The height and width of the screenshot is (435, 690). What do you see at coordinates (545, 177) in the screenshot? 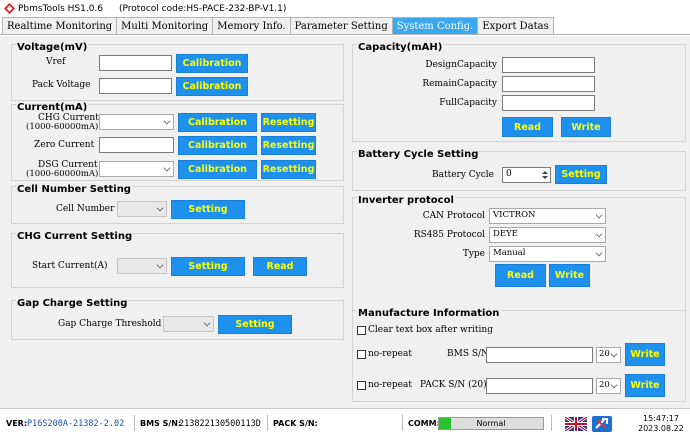
I see `spin-down-icon` at bounding box center [545, 177].